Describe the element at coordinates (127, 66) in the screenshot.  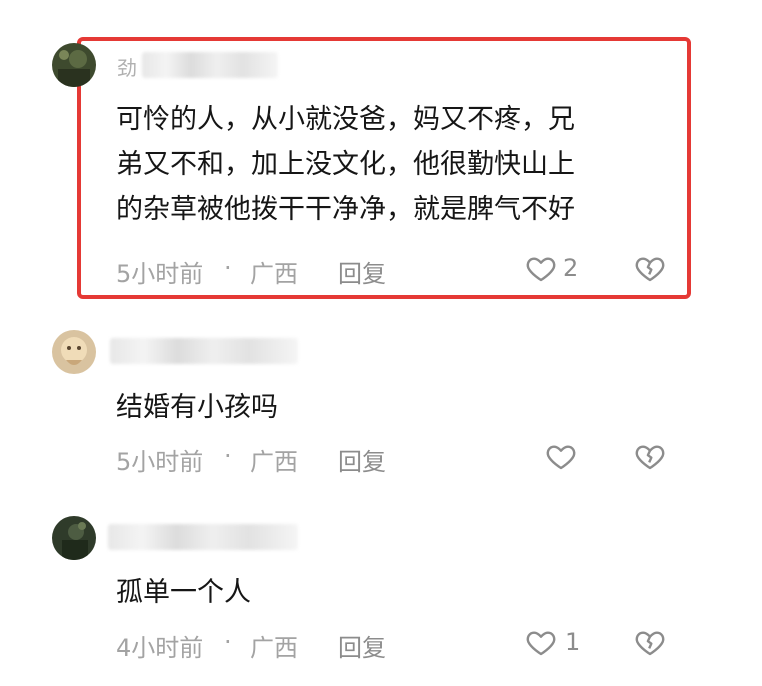
I see `username: 劲` at that location.